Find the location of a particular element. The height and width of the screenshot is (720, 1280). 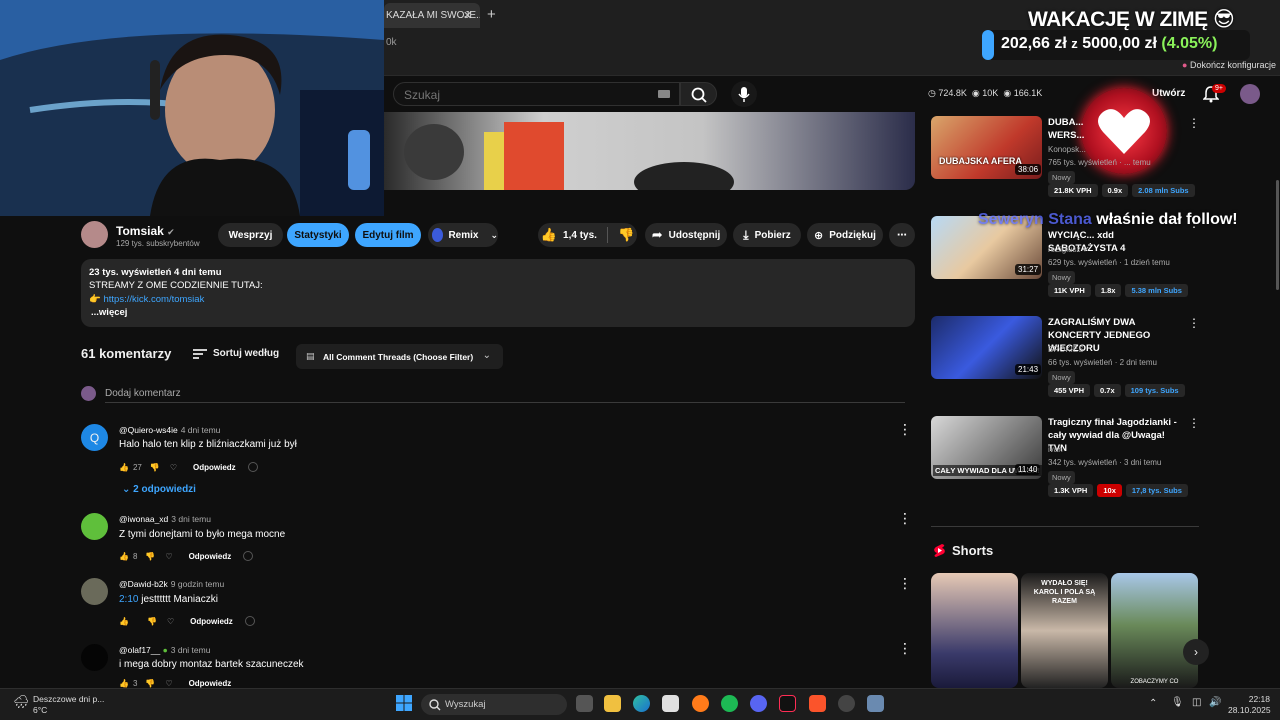

sort-icon is located at coordinates (200, 354).